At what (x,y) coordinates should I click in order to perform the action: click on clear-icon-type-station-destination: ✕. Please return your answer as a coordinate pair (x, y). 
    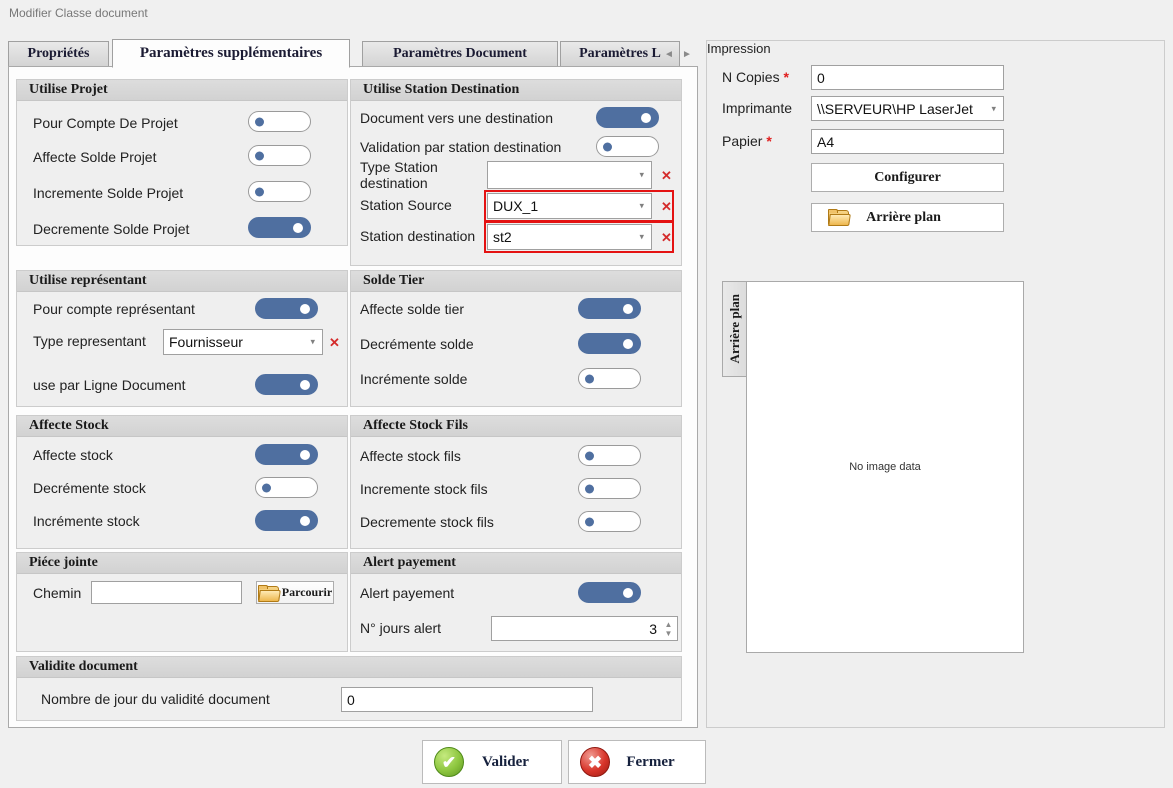
    Looking at the image, I should click on (666, 175).